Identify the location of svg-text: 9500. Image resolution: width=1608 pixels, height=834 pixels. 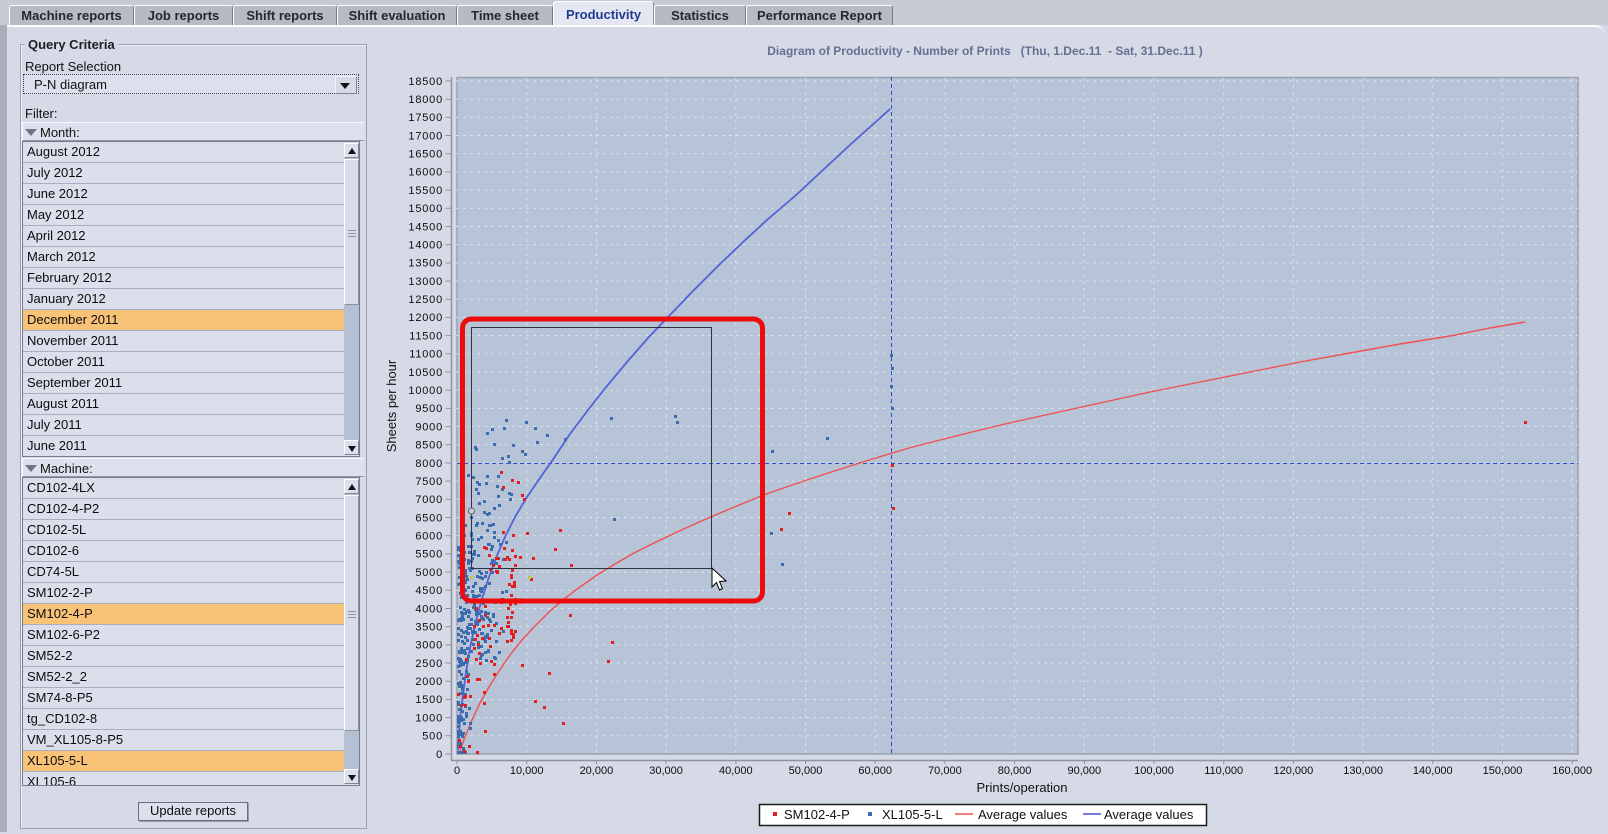
(429, 409).